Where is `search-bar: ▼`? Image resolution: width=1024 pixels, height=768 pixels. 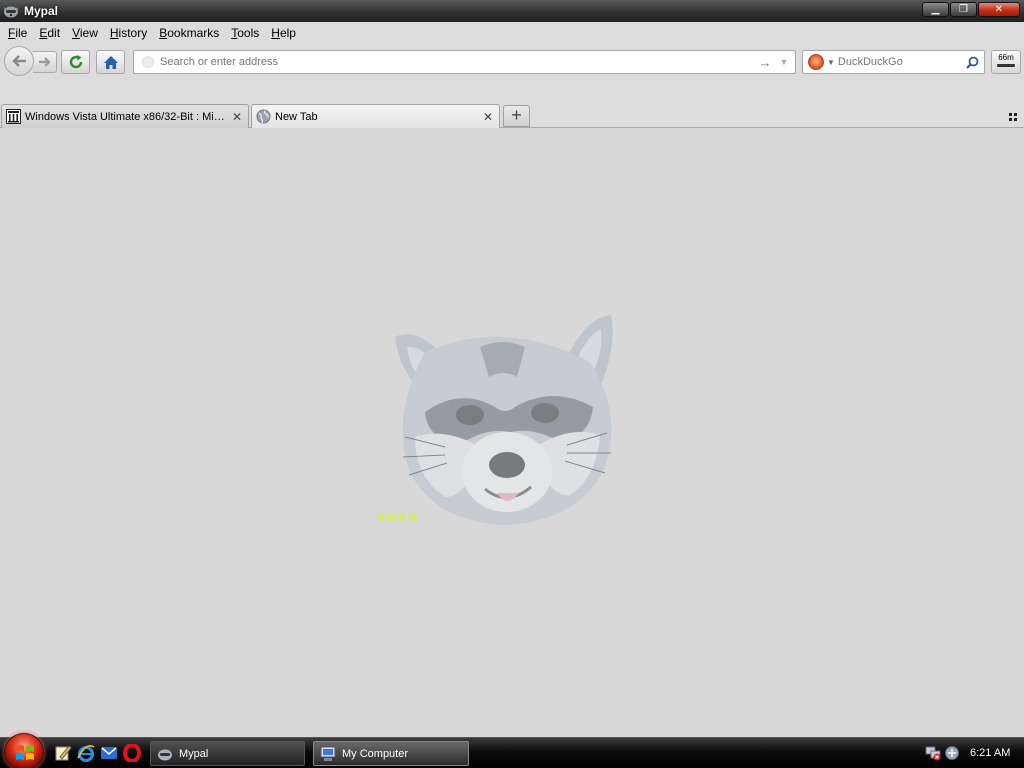
search-bar: ▼ is located at coordinates (893, 62).